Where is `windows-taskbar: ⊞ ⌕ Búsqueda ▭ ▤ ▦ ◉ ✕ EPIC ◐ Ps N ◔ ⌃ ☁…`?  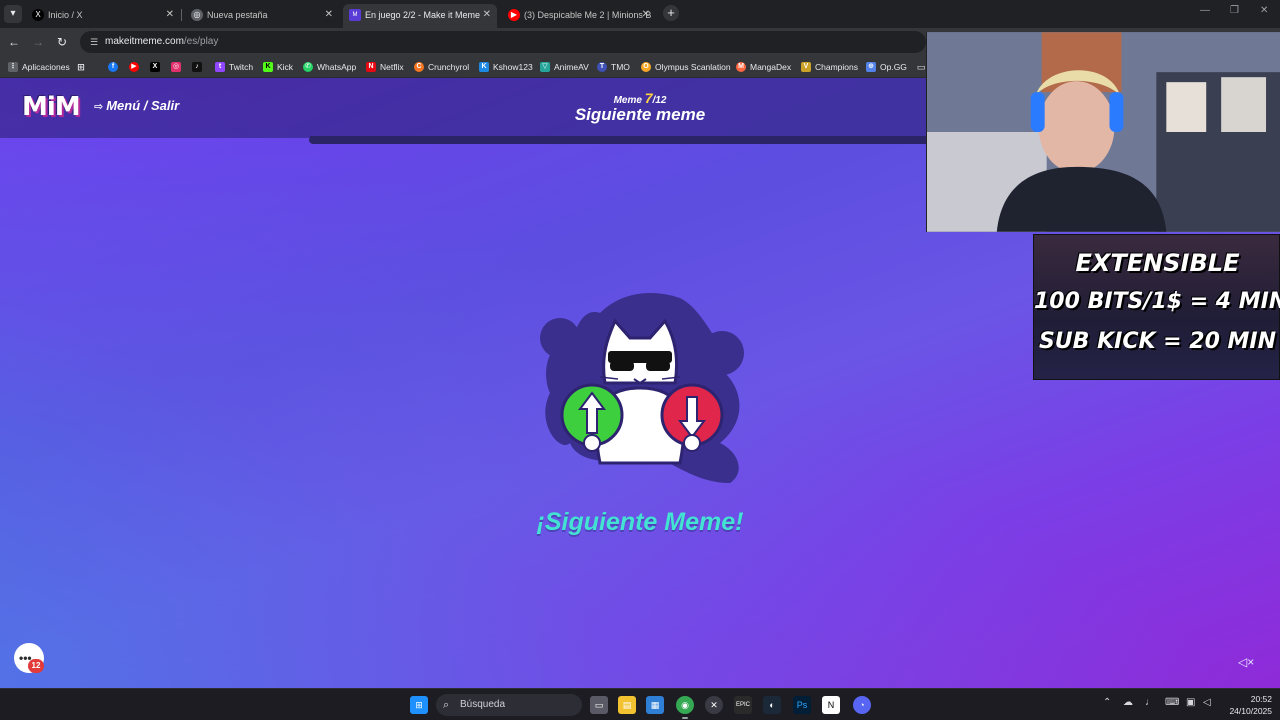 windows-taskbar: ⊞ ⌕ Búsqueda ▭ ▤ ▦ ◉ ✕ EPIC ◐ Ps N ◔ ⌃ ☁… is located at coordinates (640, 704).